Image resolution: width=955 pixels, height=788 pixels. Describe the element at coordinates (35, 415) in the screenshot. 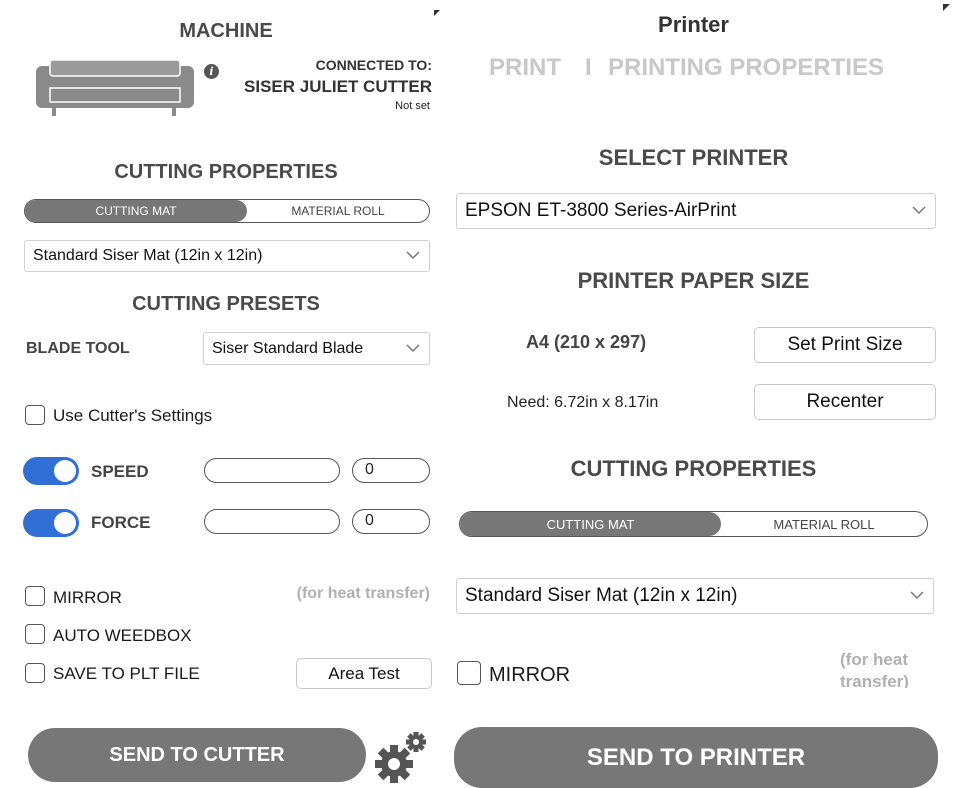

I see `use-cutter-settings-checkbox` at that location.